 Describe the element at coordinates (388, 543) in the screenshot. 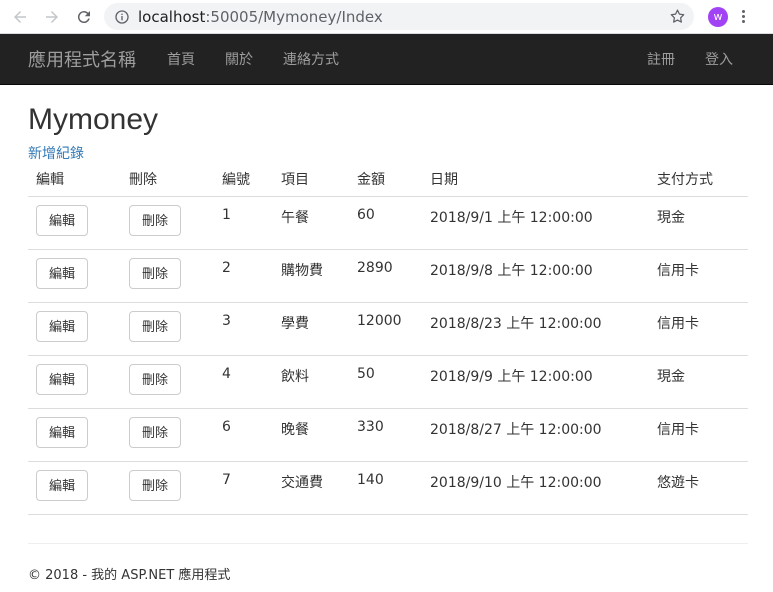

I see `footer-divider` at that location.